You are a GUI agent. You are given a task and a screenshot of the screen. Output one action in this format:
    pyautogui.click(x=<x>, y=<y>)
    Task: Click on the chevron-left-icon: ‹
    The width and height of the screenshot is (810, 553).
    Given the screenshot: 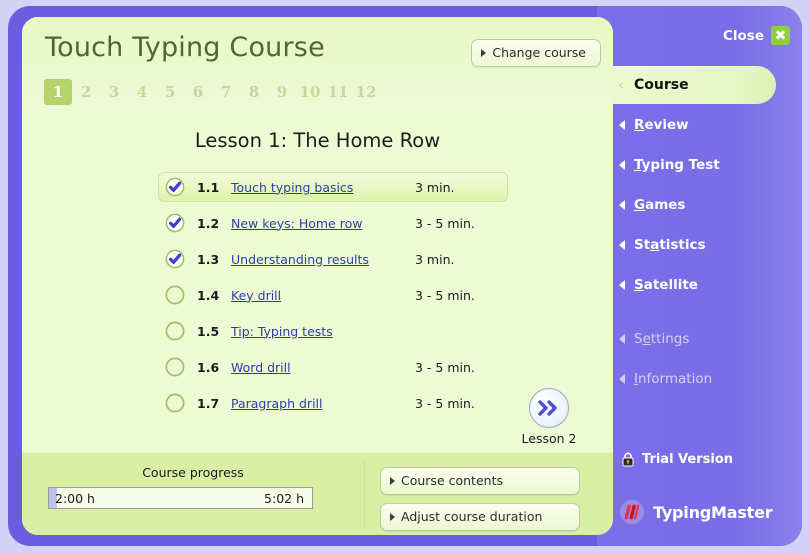 What is the action you would take?
    pyautogui.click(x=621, y=85)
    